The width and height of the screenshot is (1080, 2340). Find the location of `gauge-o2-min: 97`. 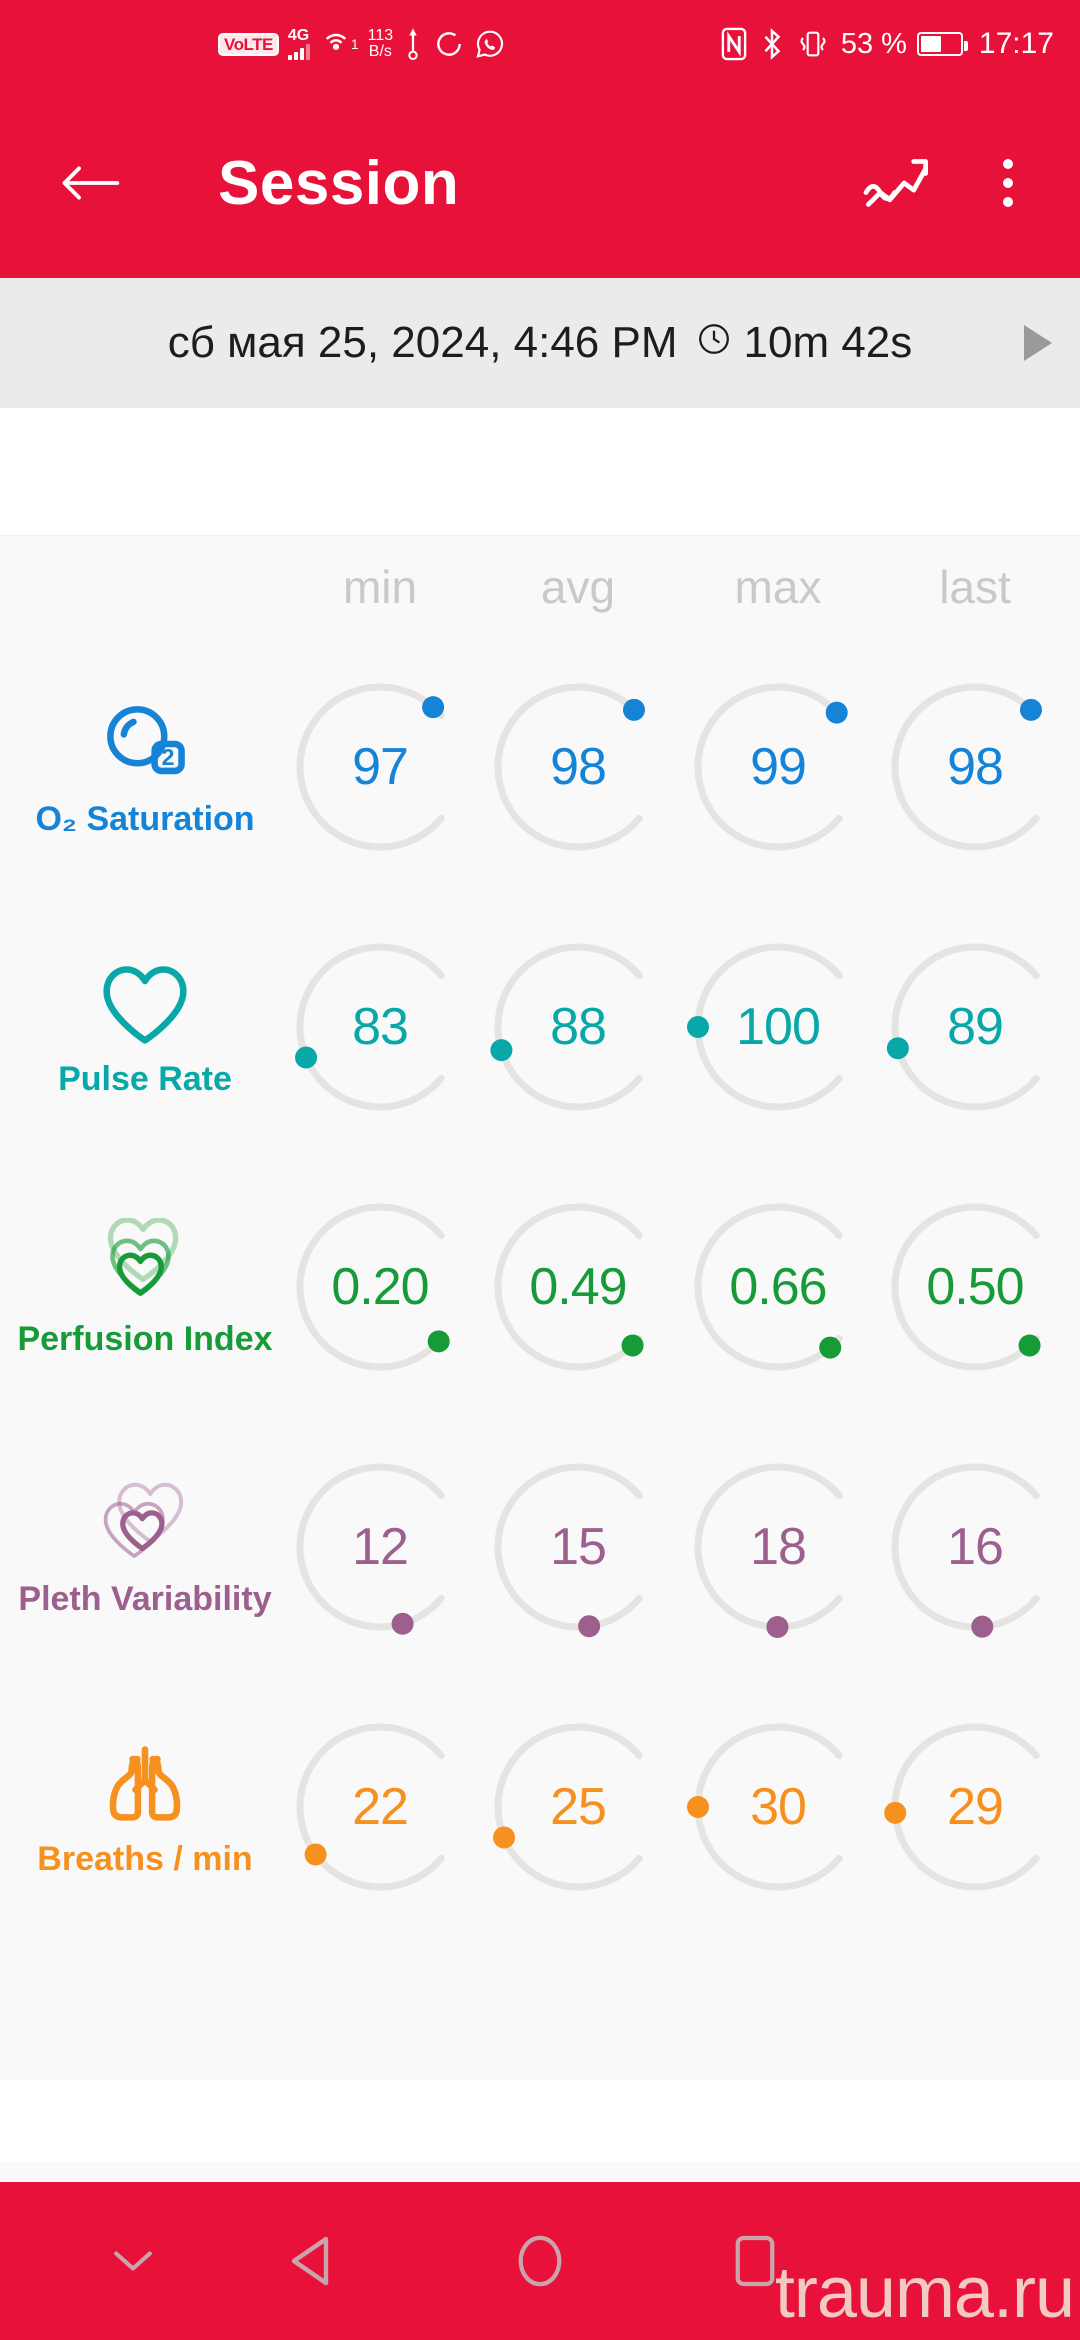

gauge-o2-min: 97 is located at coordinates (380, 767).